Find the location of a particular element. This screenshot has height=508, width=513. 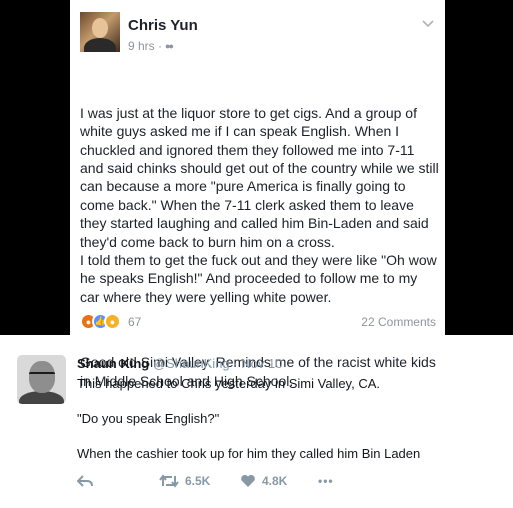

post-meta: 9 hrs · ●● is located at coordinates (151, 46).